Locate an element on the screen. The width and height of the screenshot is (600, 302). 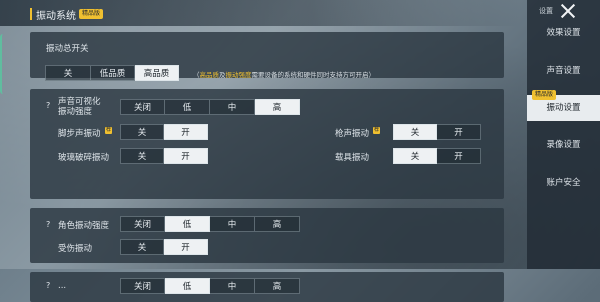
glass-on: 开 is located at coordinates (186, 156).